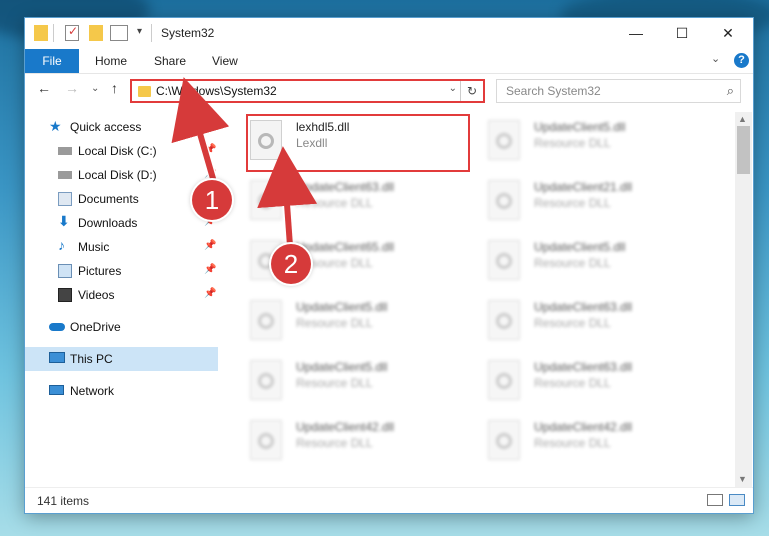 This screenshot has height=536, width=769. Describe the element at coordinates (291, 264) in the screenshot. I see `step-2-badge: 2` at that location.